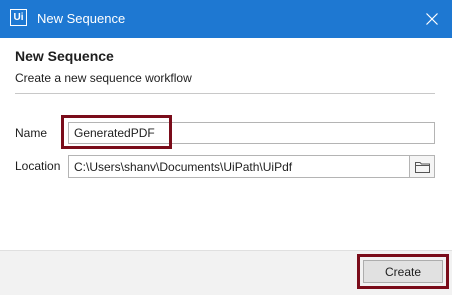 The image size is (452, 295). I want to click on dialog-description: Create a new sequence workflow, so click(103, 78).